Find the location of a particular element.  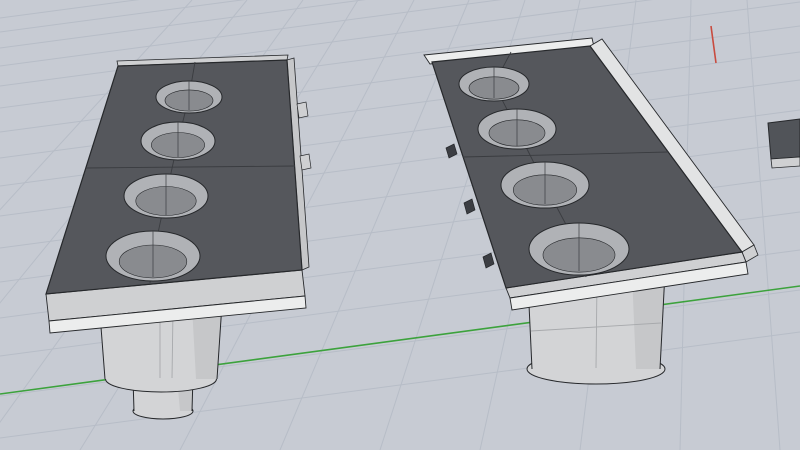

edge-object-side is located at coordinates (785, 162).